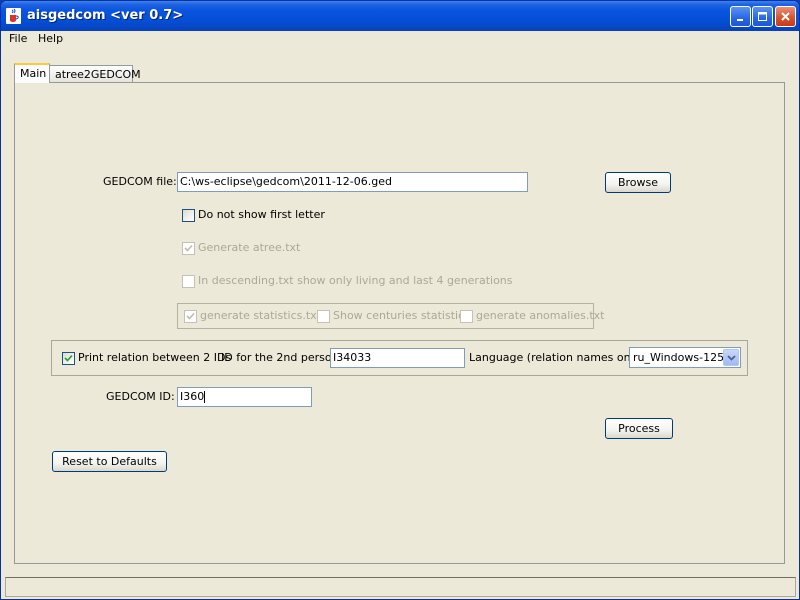 The height and width of the screenshot is (600, 800). I want to click on language-select: ru_Windows-1251, so click(685, 357).